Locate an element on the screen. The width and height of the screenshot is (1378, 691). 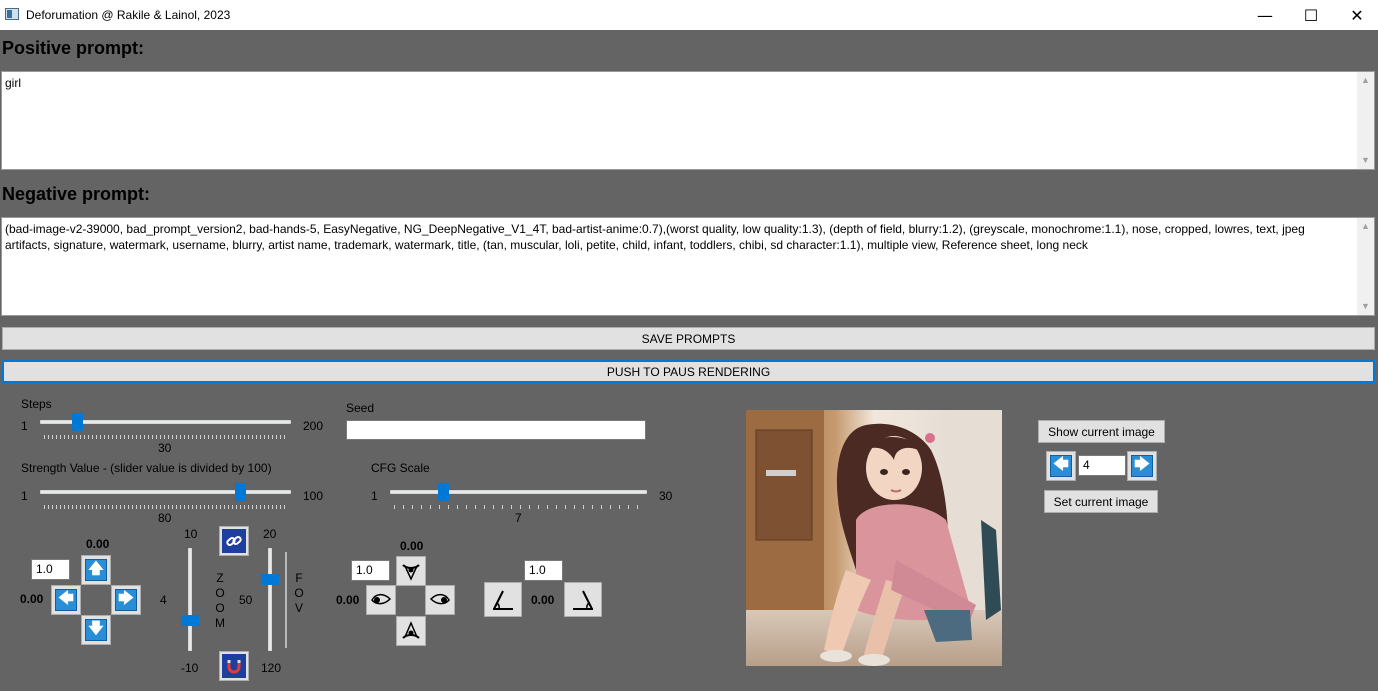
negative-prompt-heading: Negative prompt: is located at coordinates (76, 194).